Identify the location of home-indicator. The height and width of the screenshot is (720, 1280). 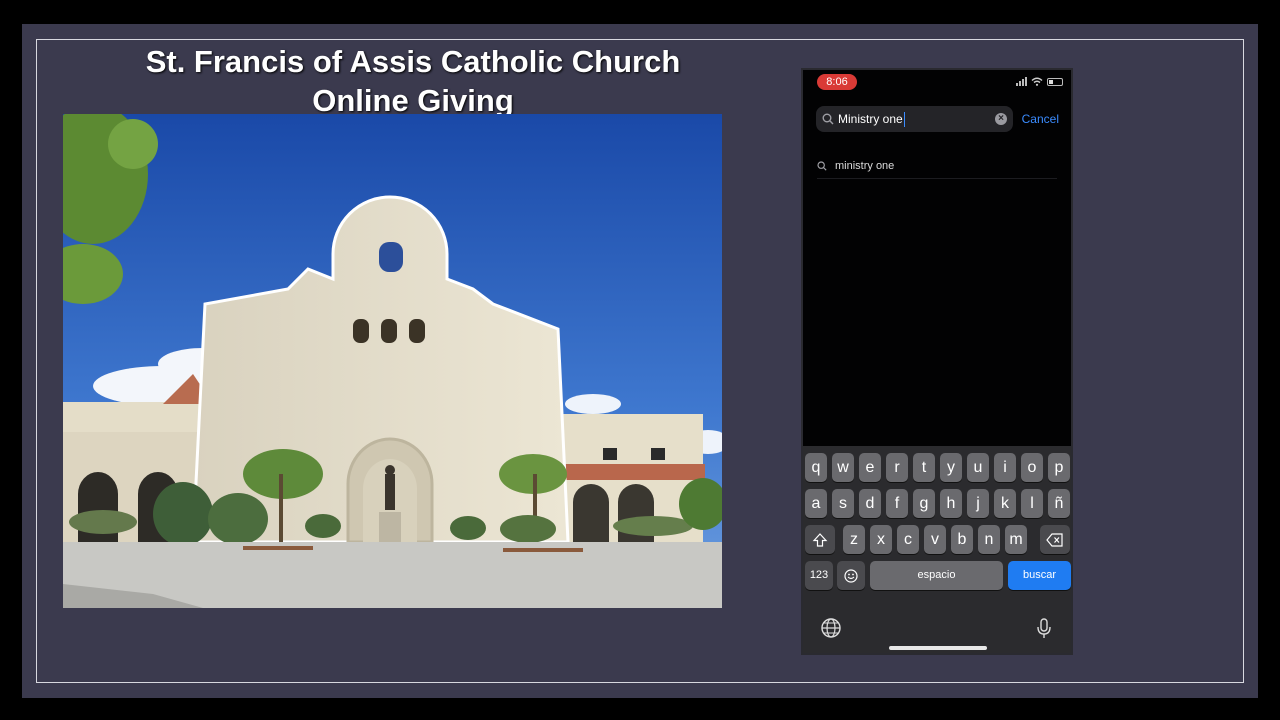
(938, 648).